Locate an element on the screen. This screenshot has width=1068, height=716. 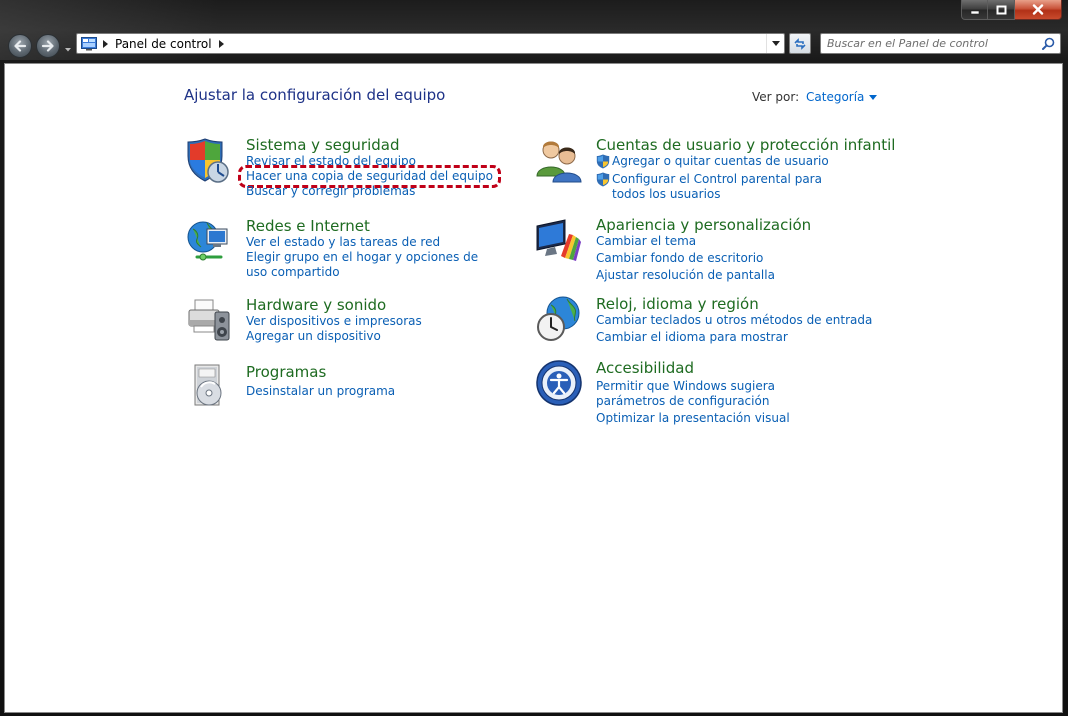
view-by-label: Ver por: is located at coordinates (776, 97).